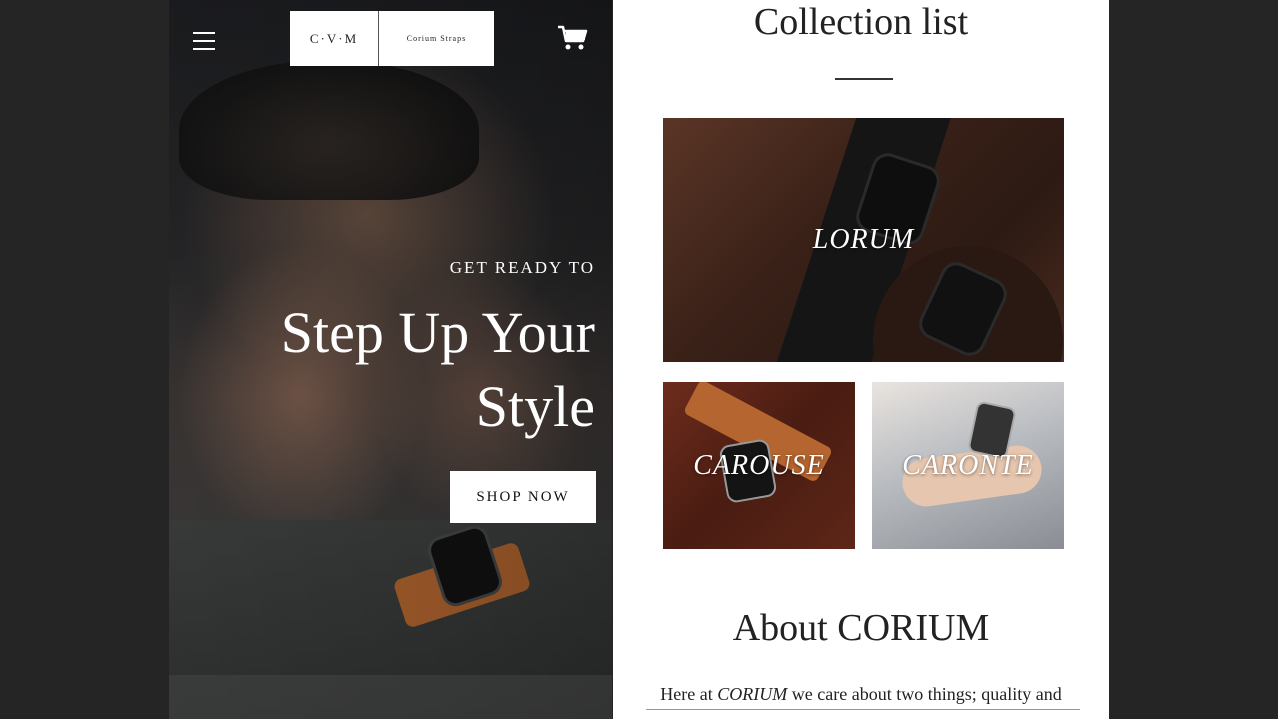 This screenshot has height=719, width=1278. I want to click on hero-title: Step Up Your Style, so click(437, 369).